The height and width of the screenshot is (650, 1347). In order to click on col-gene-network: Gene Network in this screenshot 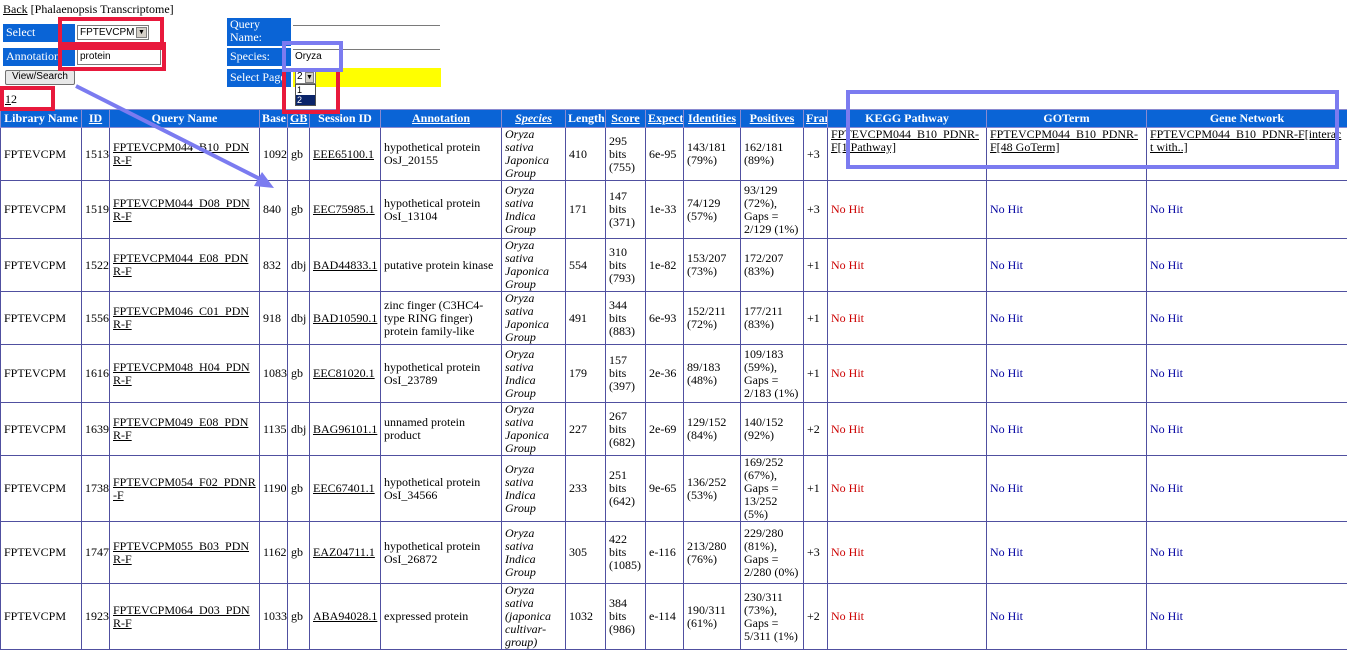, I will do `click(1247, 119)`.